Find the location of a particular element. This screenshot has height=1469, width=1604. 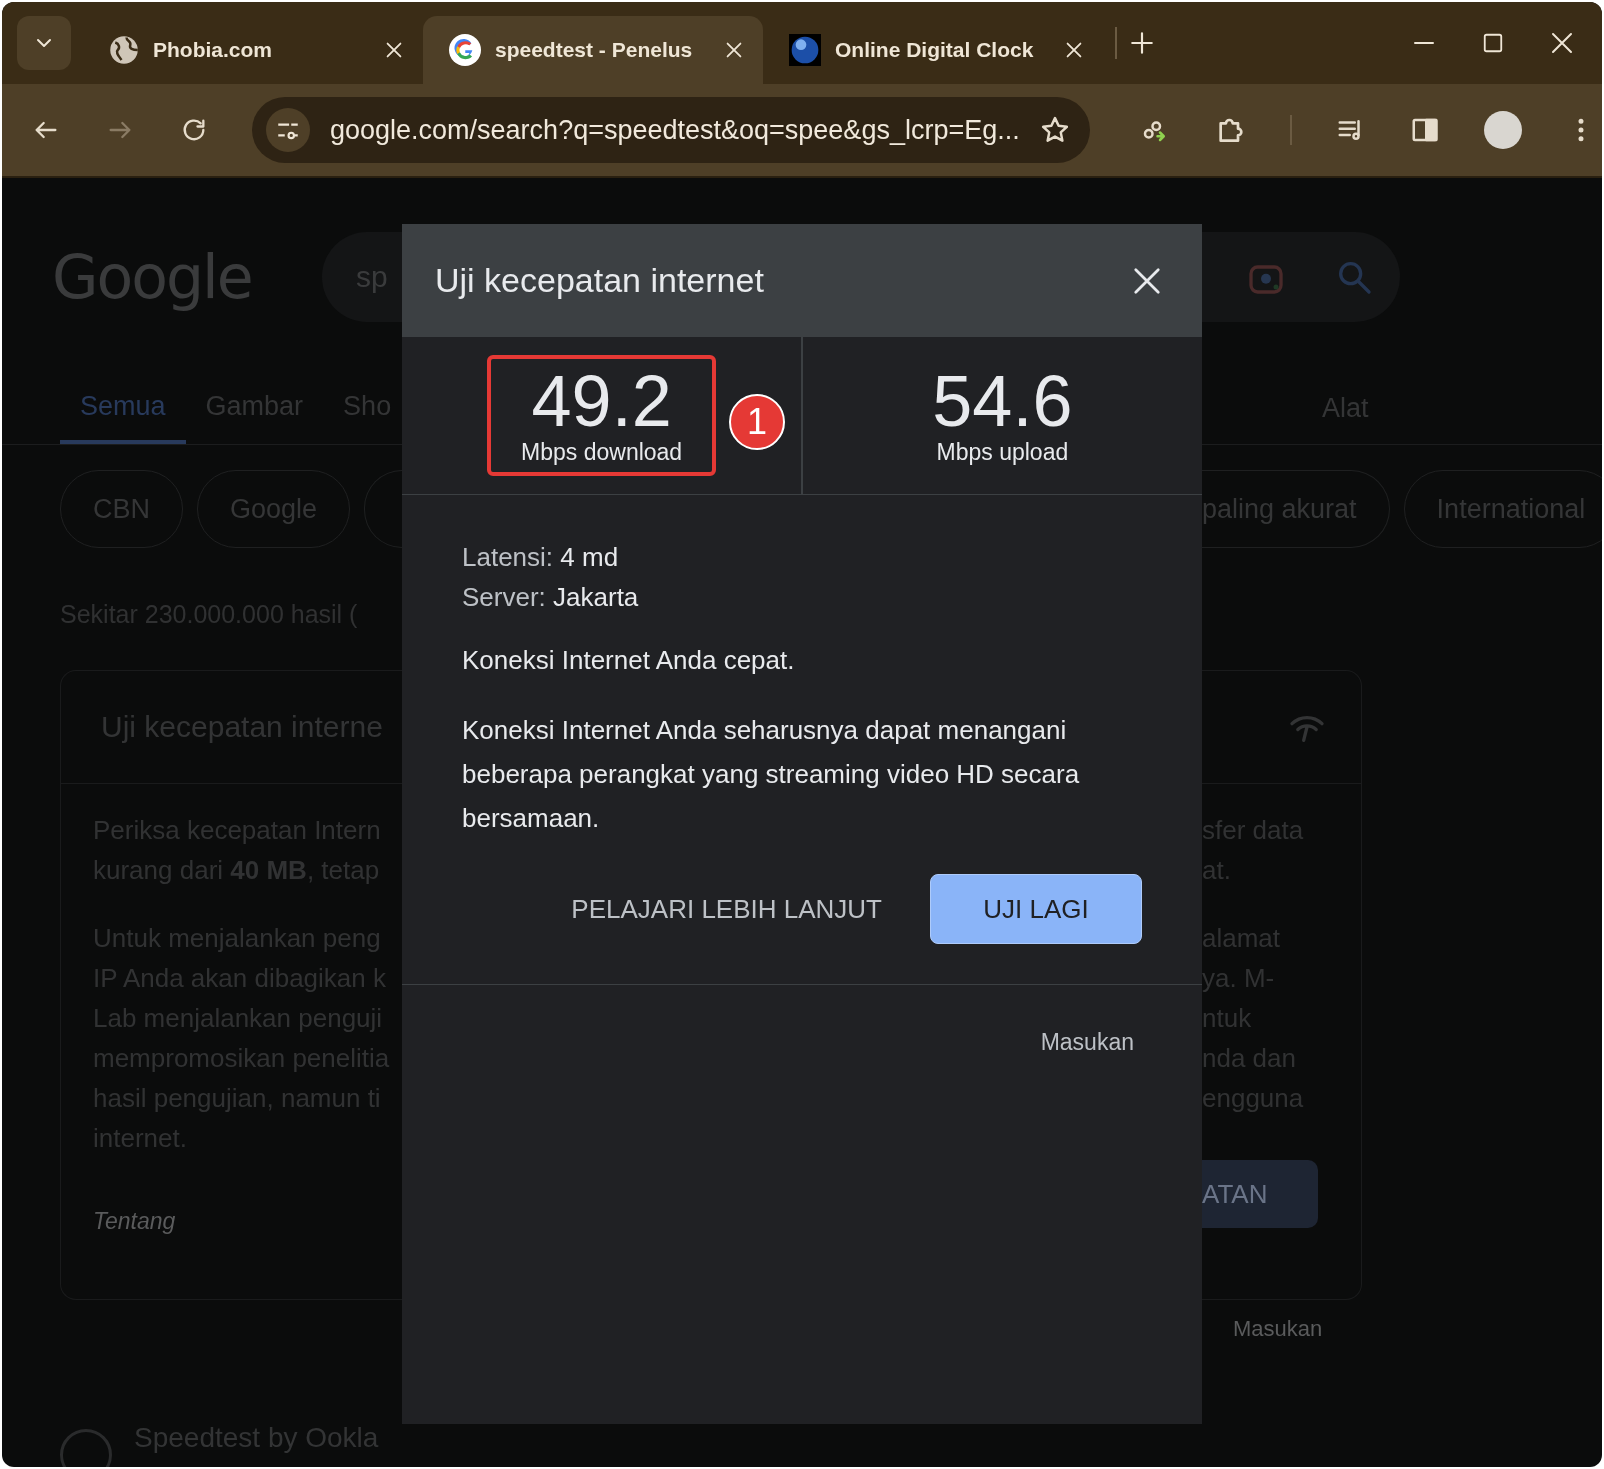

search-tab: Semua is located at coordinates (123, 408).